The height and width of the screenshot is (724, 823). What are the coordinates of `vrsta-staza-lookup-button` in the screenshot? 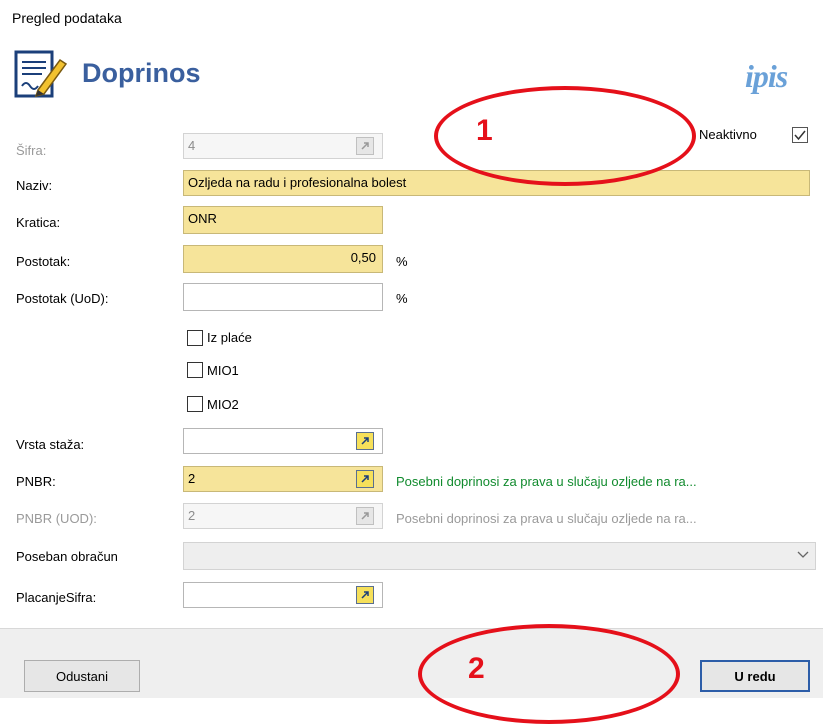 It's located at (365, 441).